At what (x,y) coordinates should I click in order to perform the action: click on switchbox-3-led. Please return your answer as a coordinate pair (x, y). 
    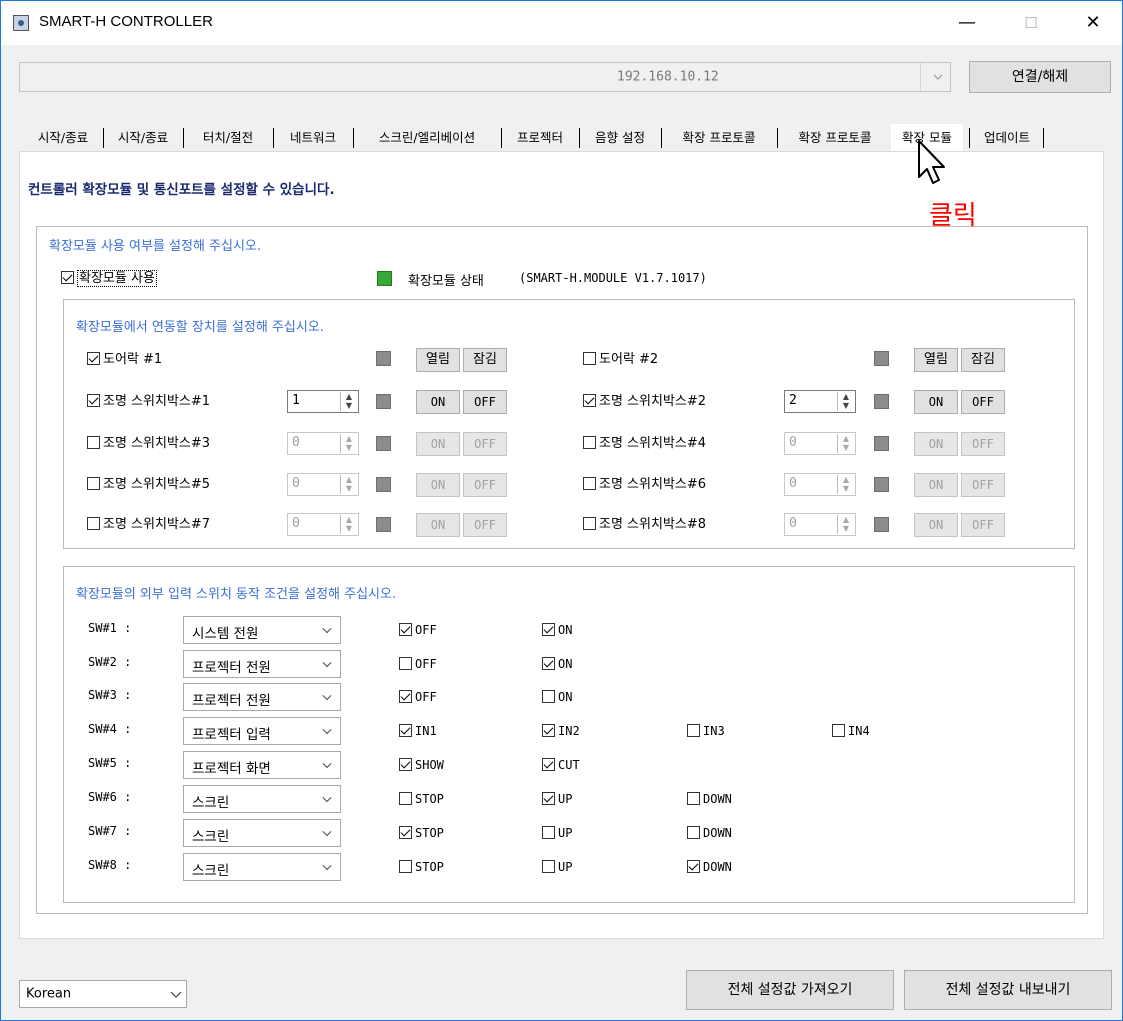
    Looking at the image, I should click on (383, 443).